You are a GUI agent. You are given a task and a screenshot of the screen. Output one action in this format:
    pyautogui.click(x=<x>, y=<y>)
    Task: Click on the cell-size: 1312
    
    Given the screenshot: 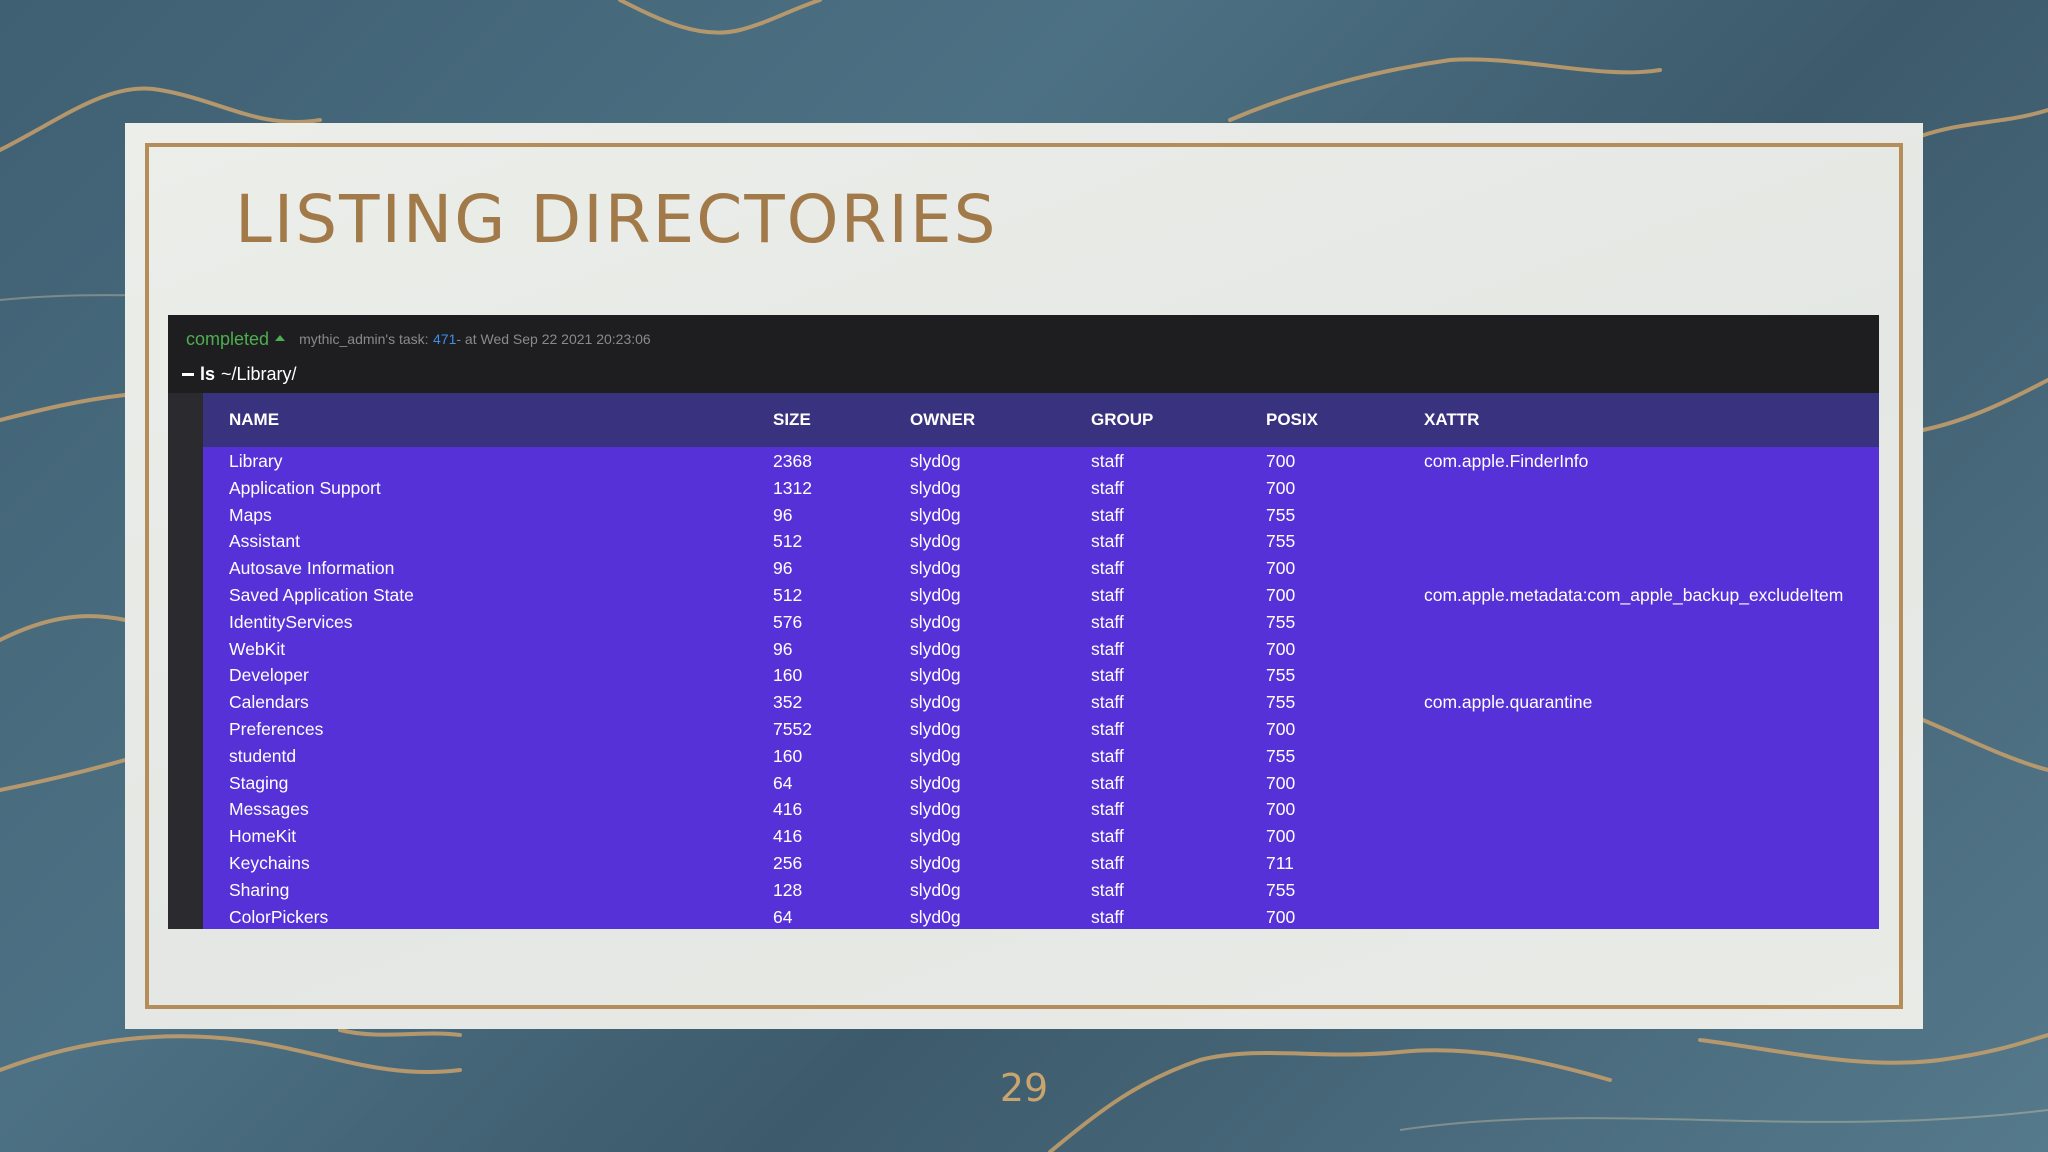 What is the action you would take?
    pyautogui.click(x=792, y=487)
    